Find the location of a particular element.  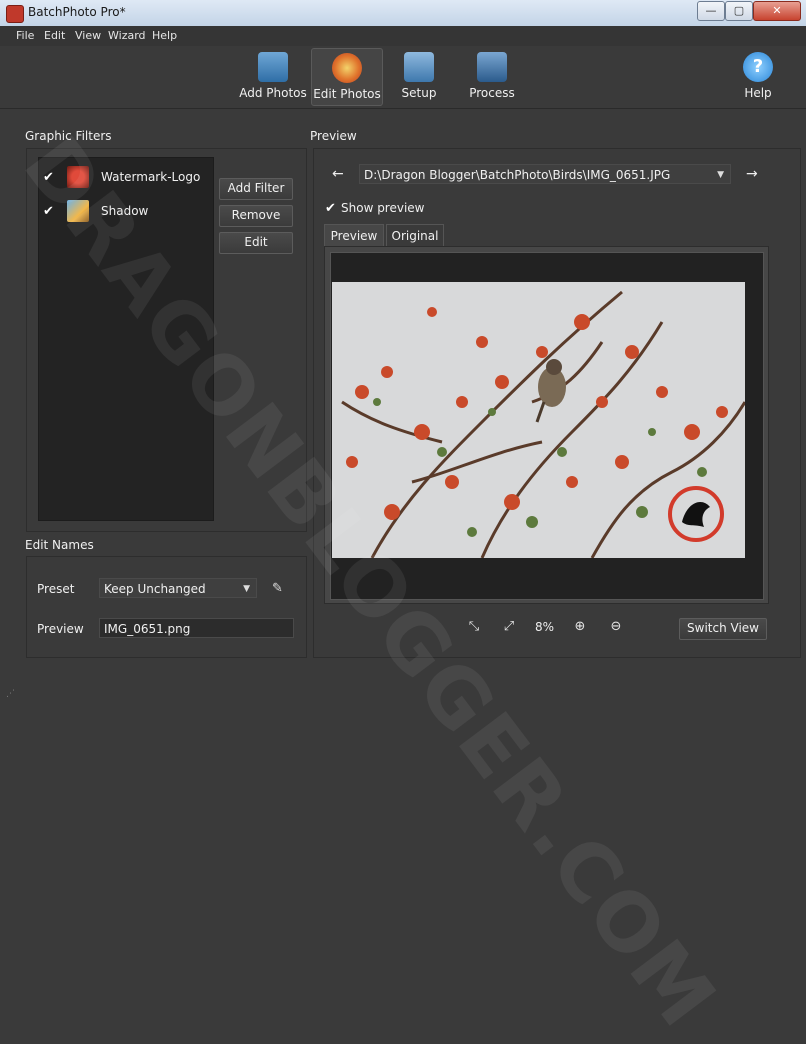

minimize-button: — is located at coordinates (711, 11).